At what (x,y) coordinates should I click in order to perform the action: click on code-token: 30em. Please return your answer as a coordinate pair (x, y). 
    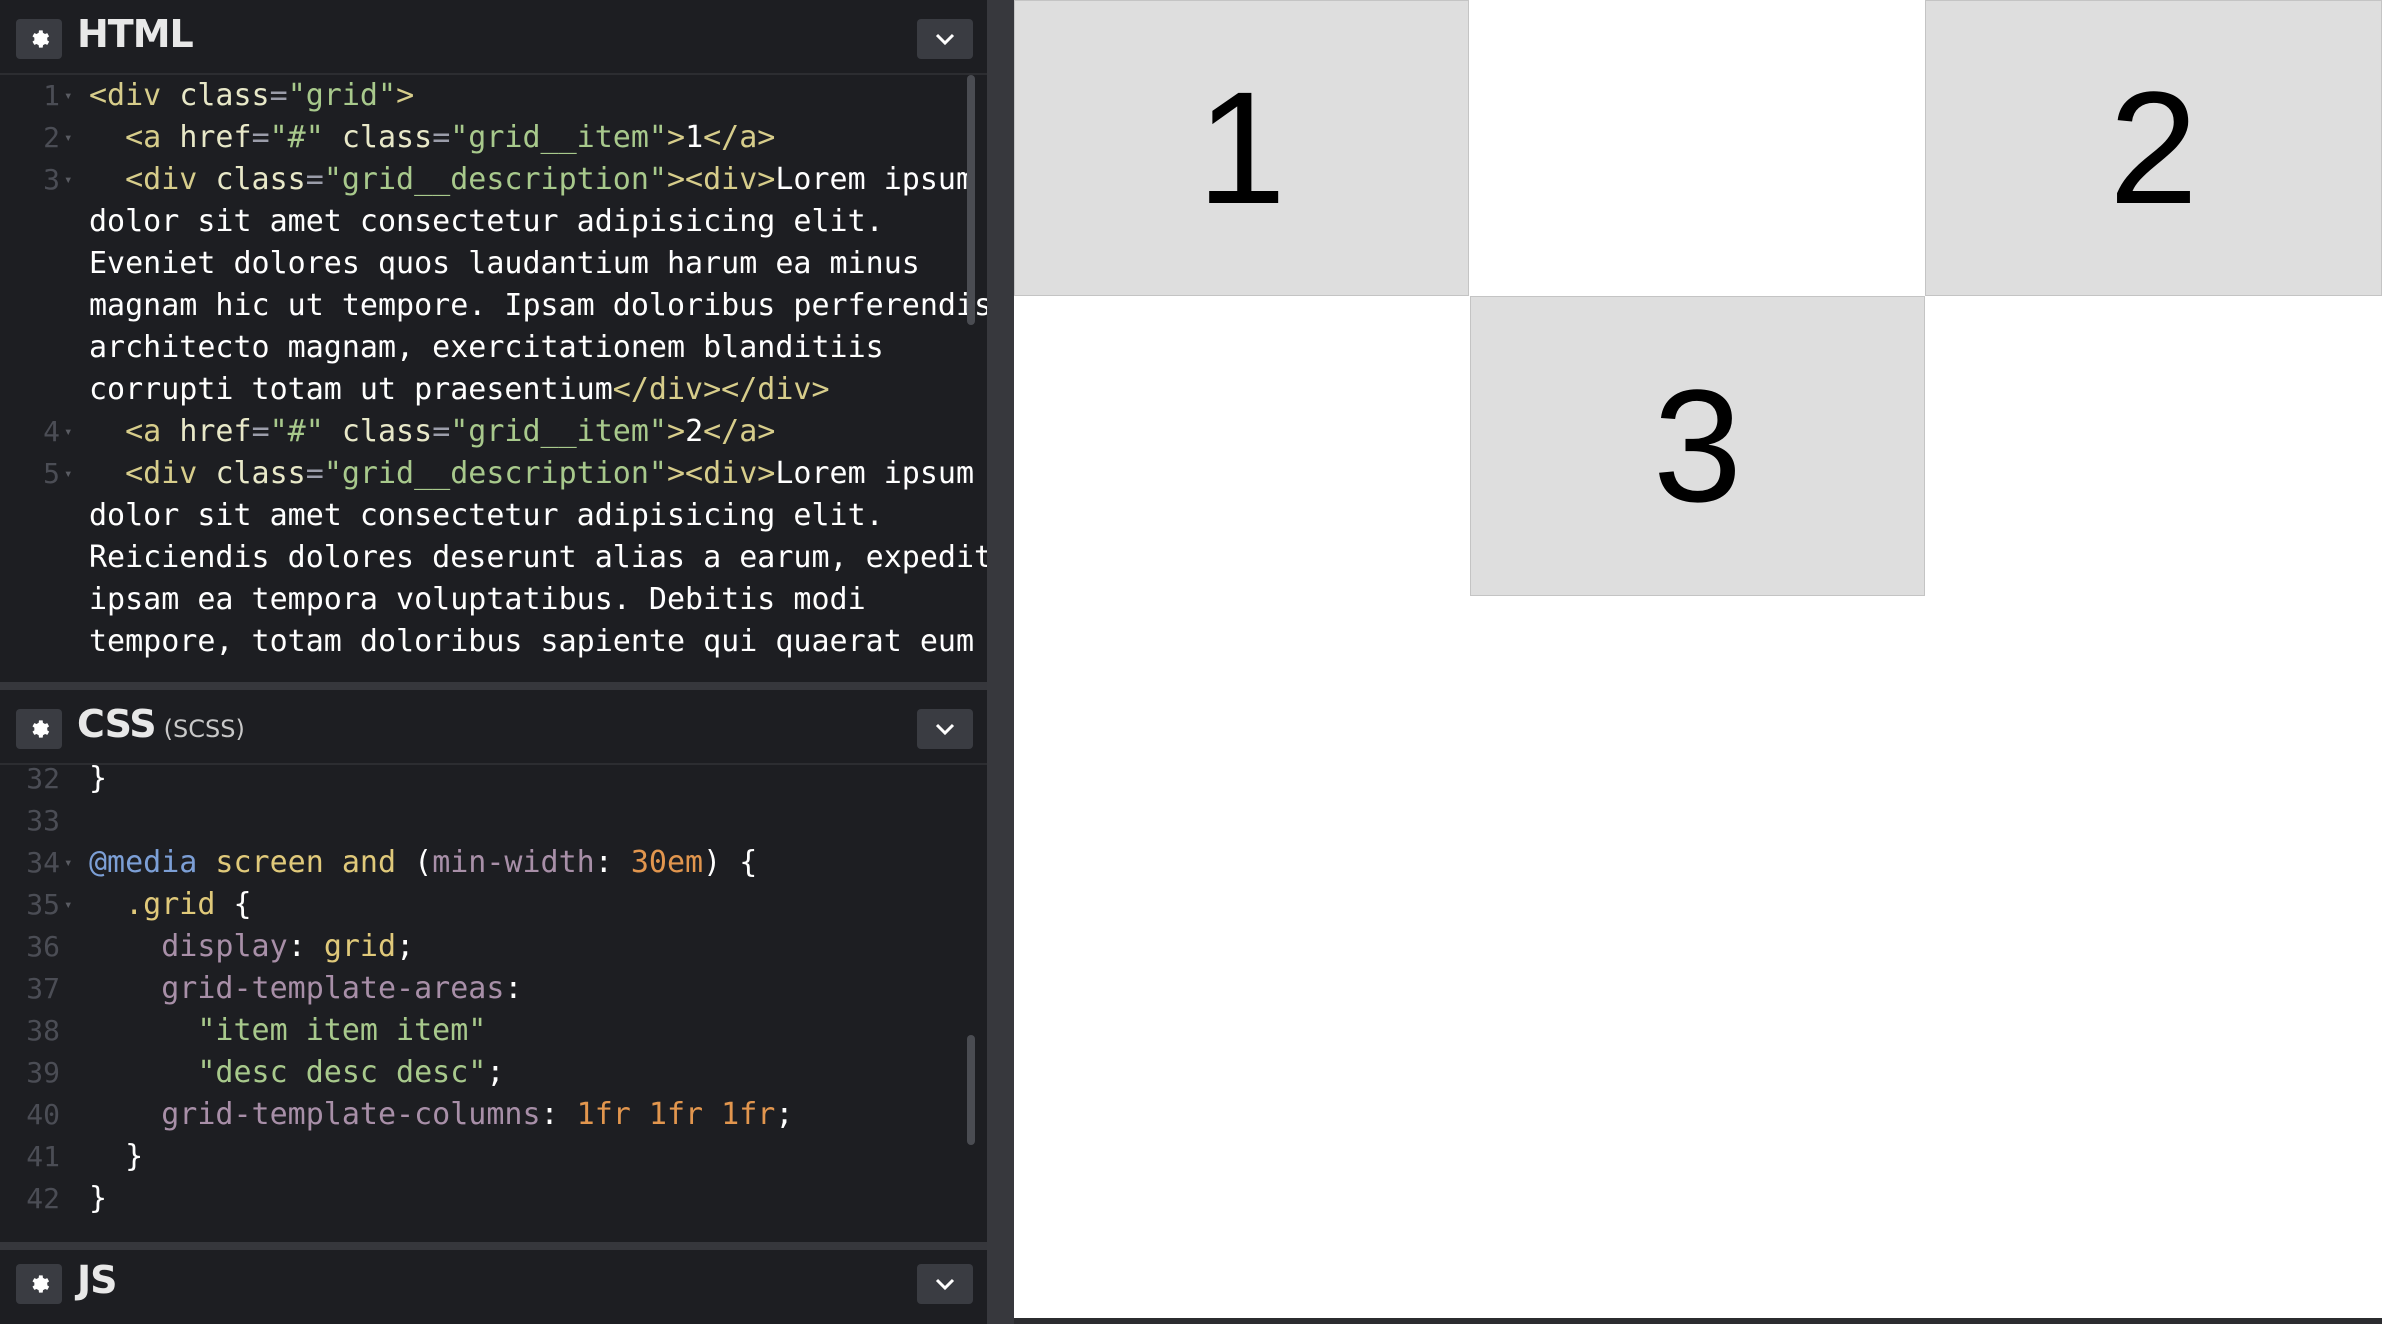
    Looking at the image, I should click on (667, 862).